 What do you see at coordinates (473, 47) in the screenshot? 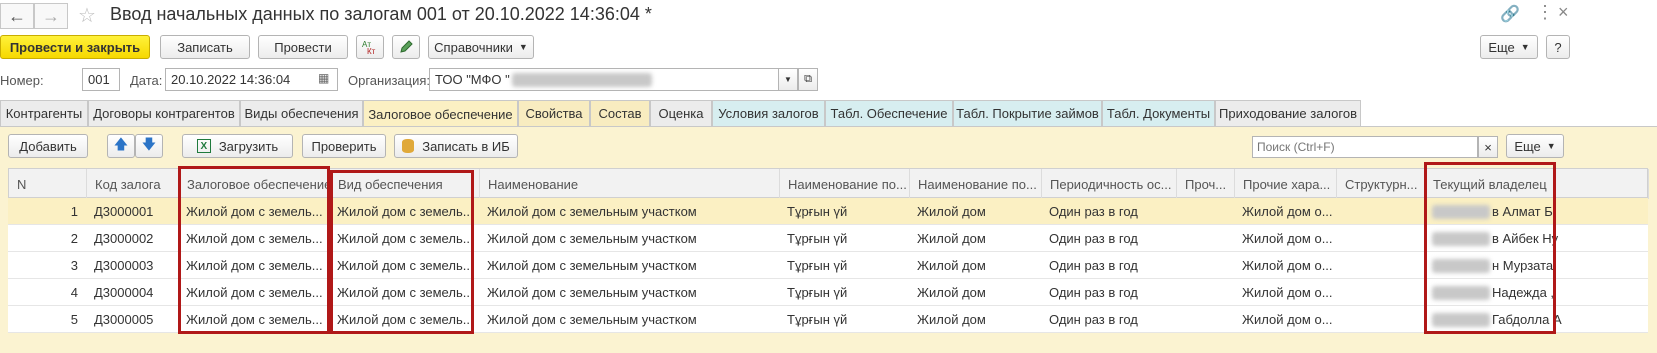
I see `references-label: Справочники` at bounding box center [473, 47].